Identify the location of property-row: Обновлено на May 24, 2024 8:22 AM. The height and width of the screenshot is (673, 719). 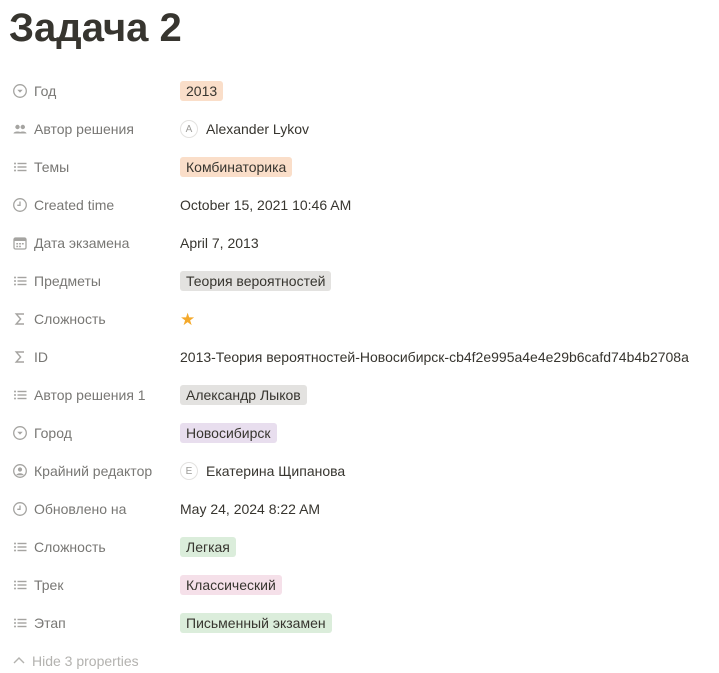
(359, 509).